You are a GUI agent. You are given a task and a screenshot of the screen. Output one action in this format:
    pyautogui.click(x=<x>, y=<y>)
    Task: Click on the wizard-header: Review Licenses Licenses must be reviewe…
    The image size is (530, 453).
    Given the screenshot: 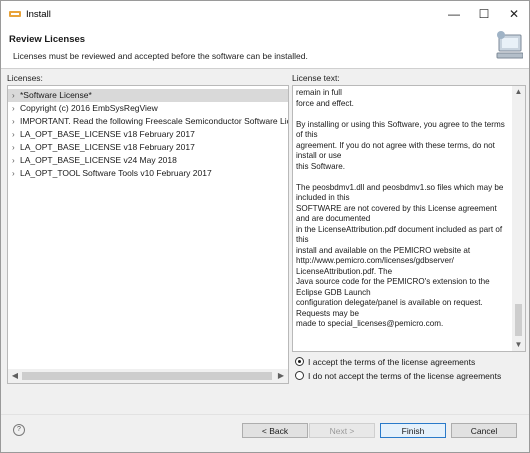 What is the action you would take?
    pyautogui.click(x=265, y=47)
    